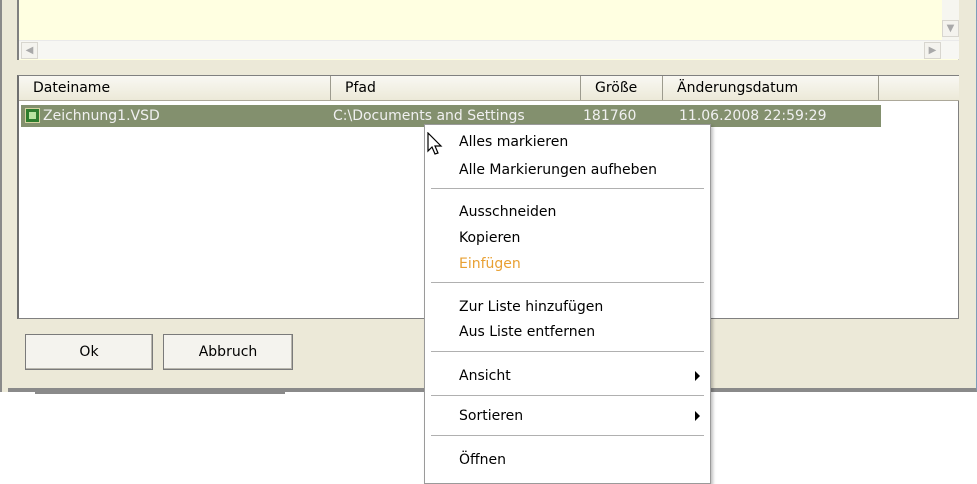 The height and width of the screenshot is (484, 977). Describe the element at coordinates (932, 50) in the screenshot. I see `scroll-right-button: ▶` at that location.